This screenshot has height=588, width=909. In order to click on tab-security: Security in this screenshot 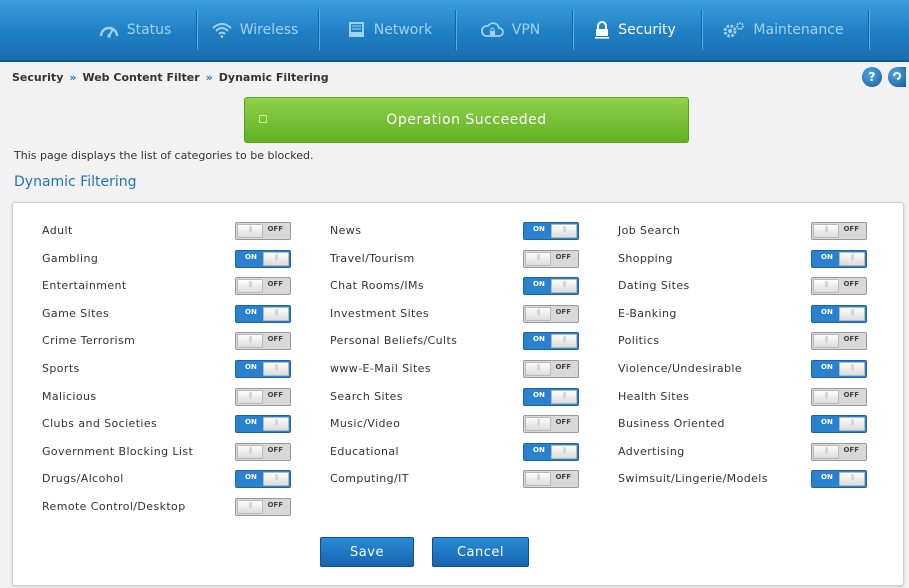, I will do `click(635, 30)`.